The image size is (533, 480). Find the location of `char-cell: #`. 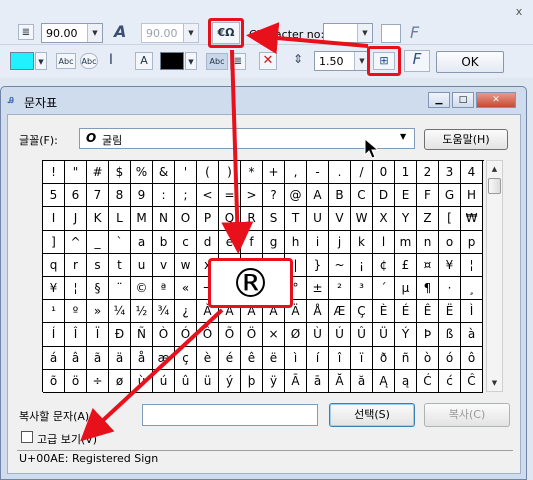

char-cell: # is located at coordinates (98, 173).